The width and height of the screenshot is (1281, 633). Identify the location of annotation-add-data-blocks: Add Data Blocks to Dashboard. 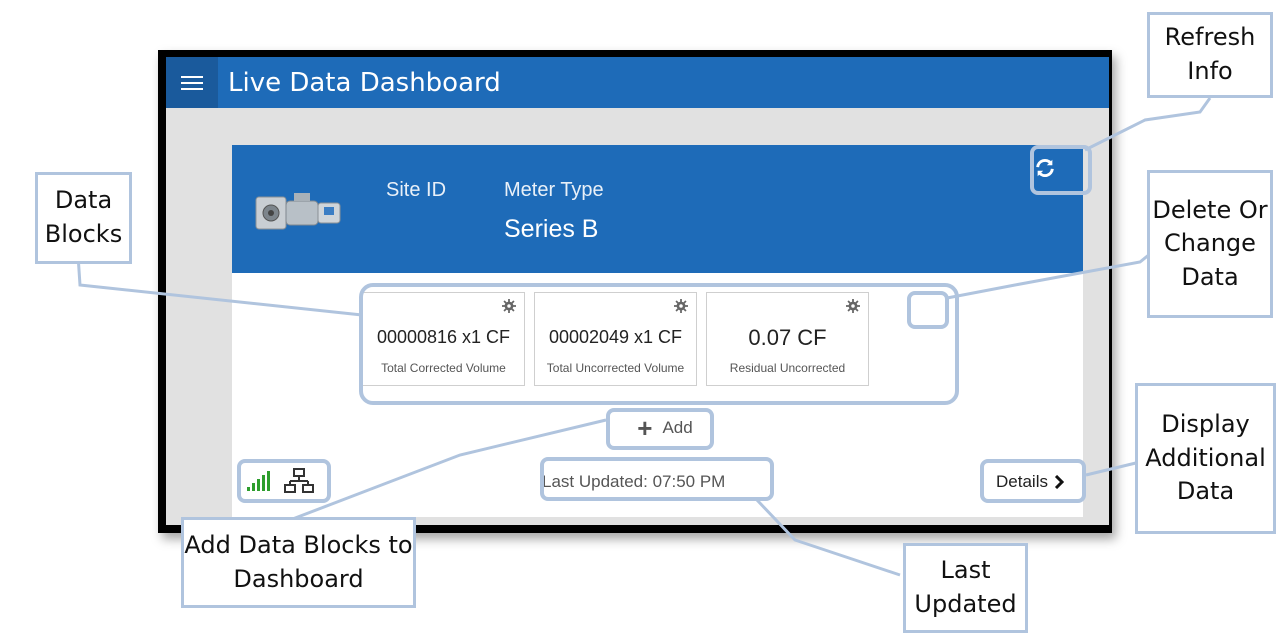
(298, 562).